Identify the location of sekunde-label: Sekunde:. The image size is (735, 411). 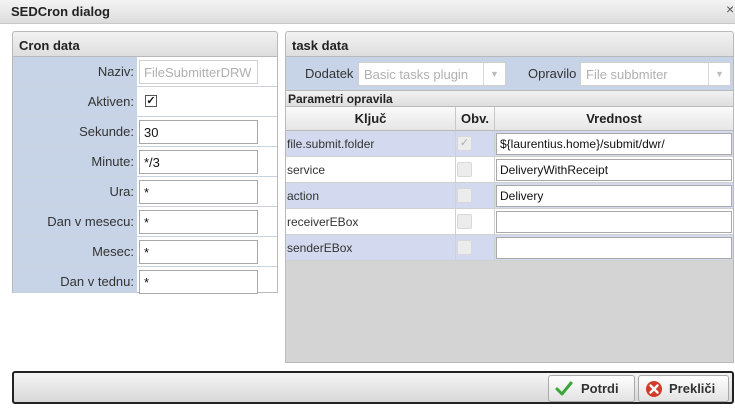
(75, 131).